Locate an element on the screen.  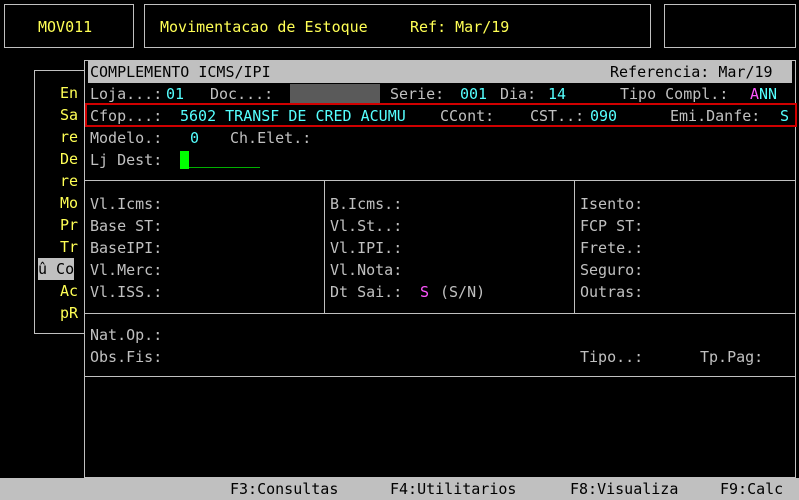
values-label: Vl.St..: is located at coordinates (366, 226).